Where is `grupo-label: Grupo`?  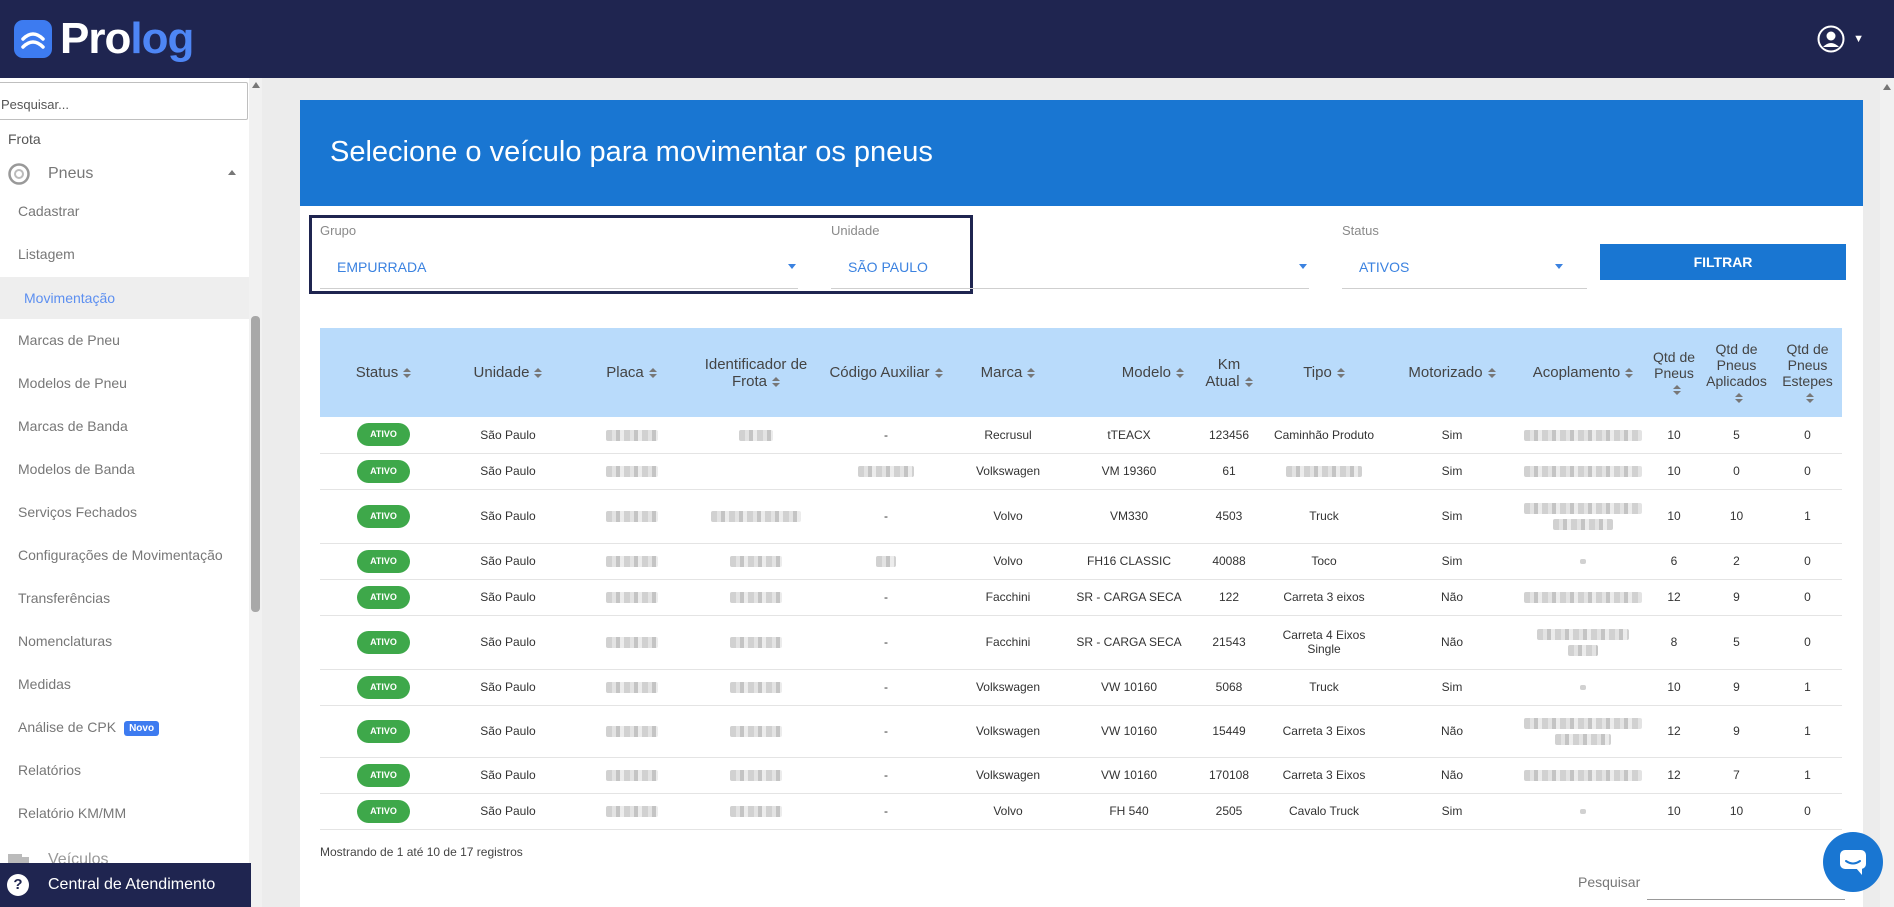
grupo-label: Grupo is located at coordinates (338, 230).